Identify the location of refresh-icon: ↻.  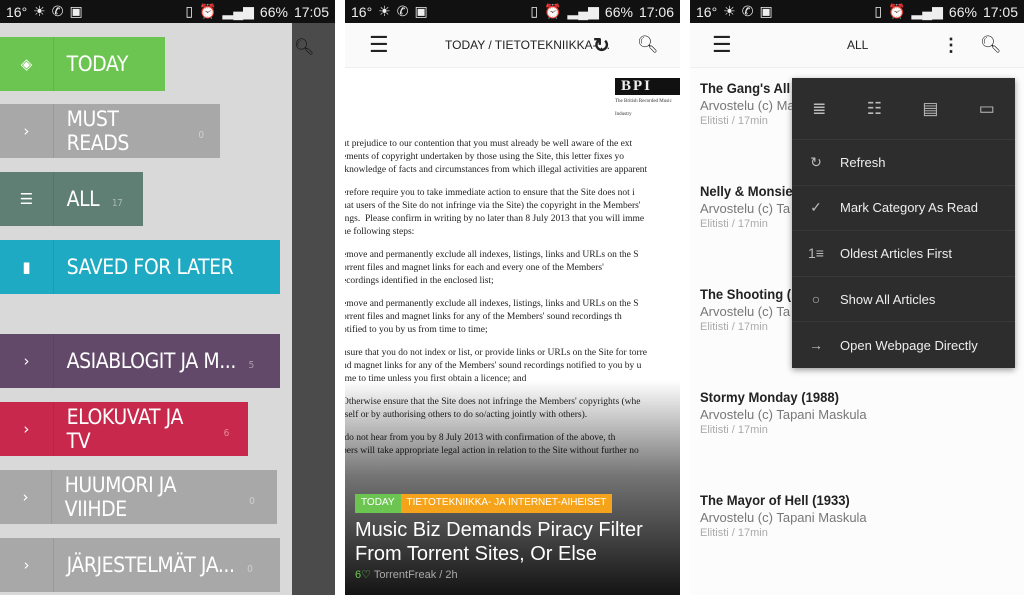
(601, 45).